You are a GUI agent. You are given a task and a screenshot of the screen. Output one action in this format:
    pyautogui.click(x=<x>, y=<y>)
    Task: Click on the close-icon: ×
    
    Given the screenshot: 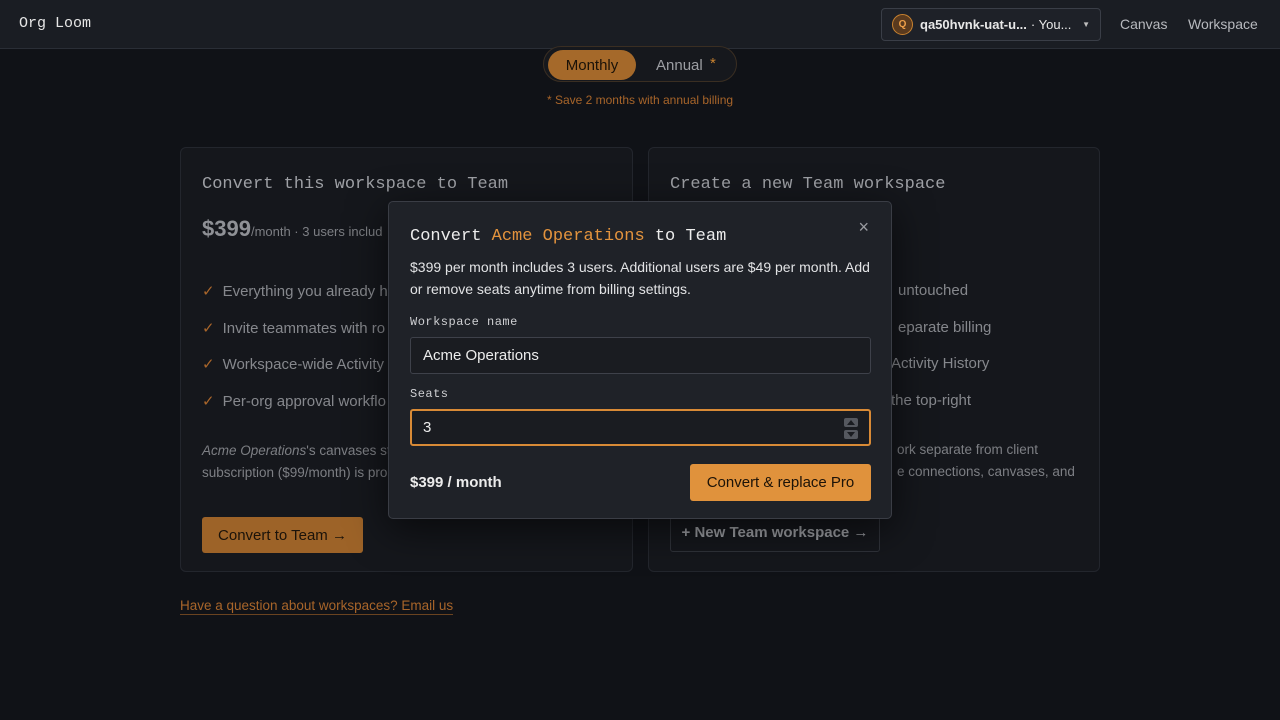 What is the action you would take?
    pyautogui.click(x=863, y=227)
    